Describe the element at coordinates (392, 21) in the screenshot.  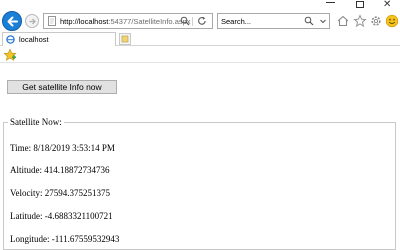
I see `smiley-icon` at that location.